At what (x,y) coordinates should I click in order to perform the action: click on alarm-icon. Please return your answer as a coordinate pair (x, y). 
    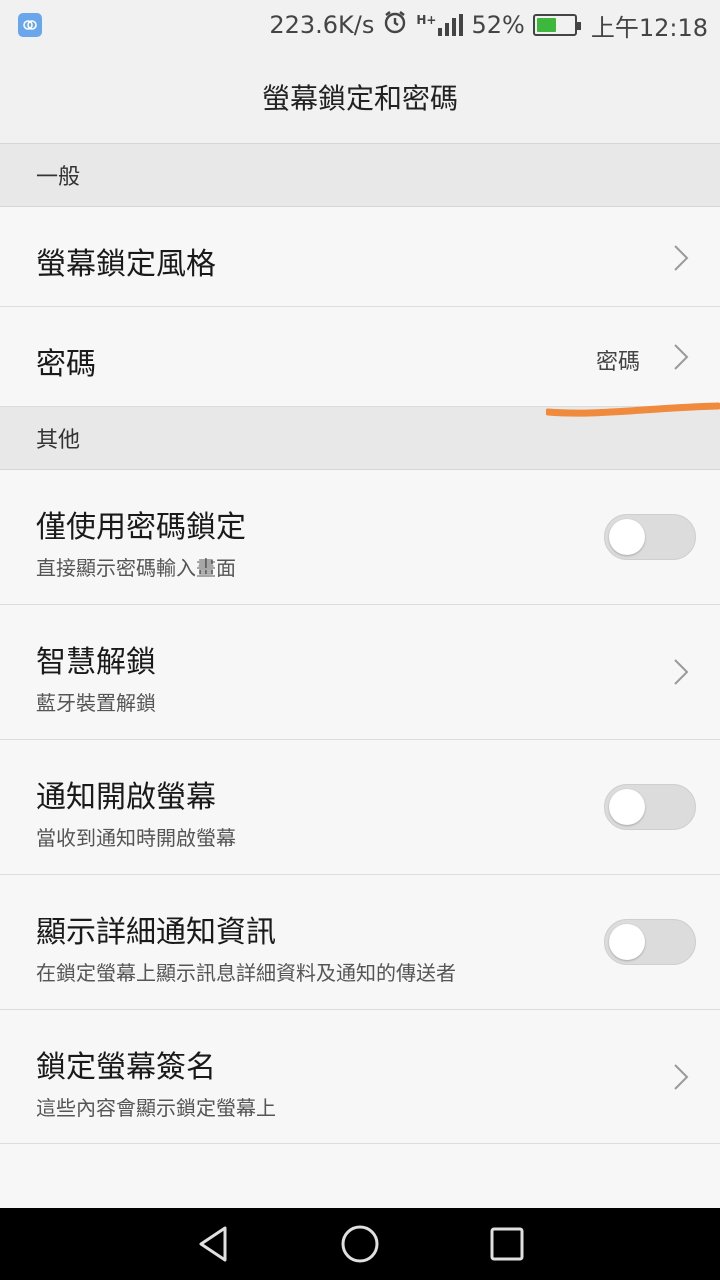
    Looking at the image, I should click on (395, 25).